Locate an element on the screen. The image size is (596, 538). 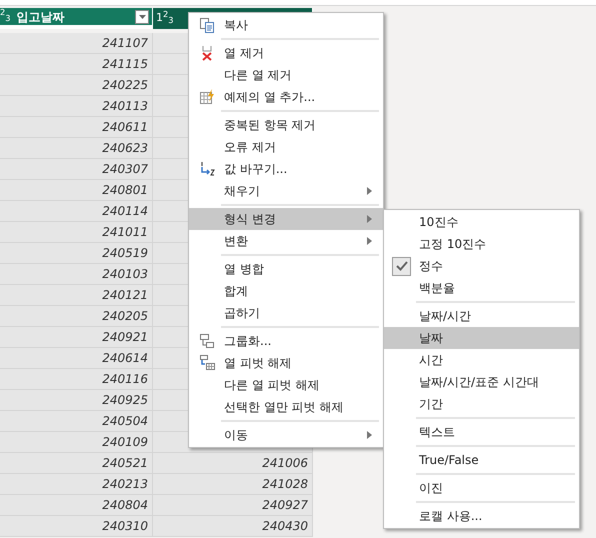
table-cell: 240310 is located at coordinates (76, 526).